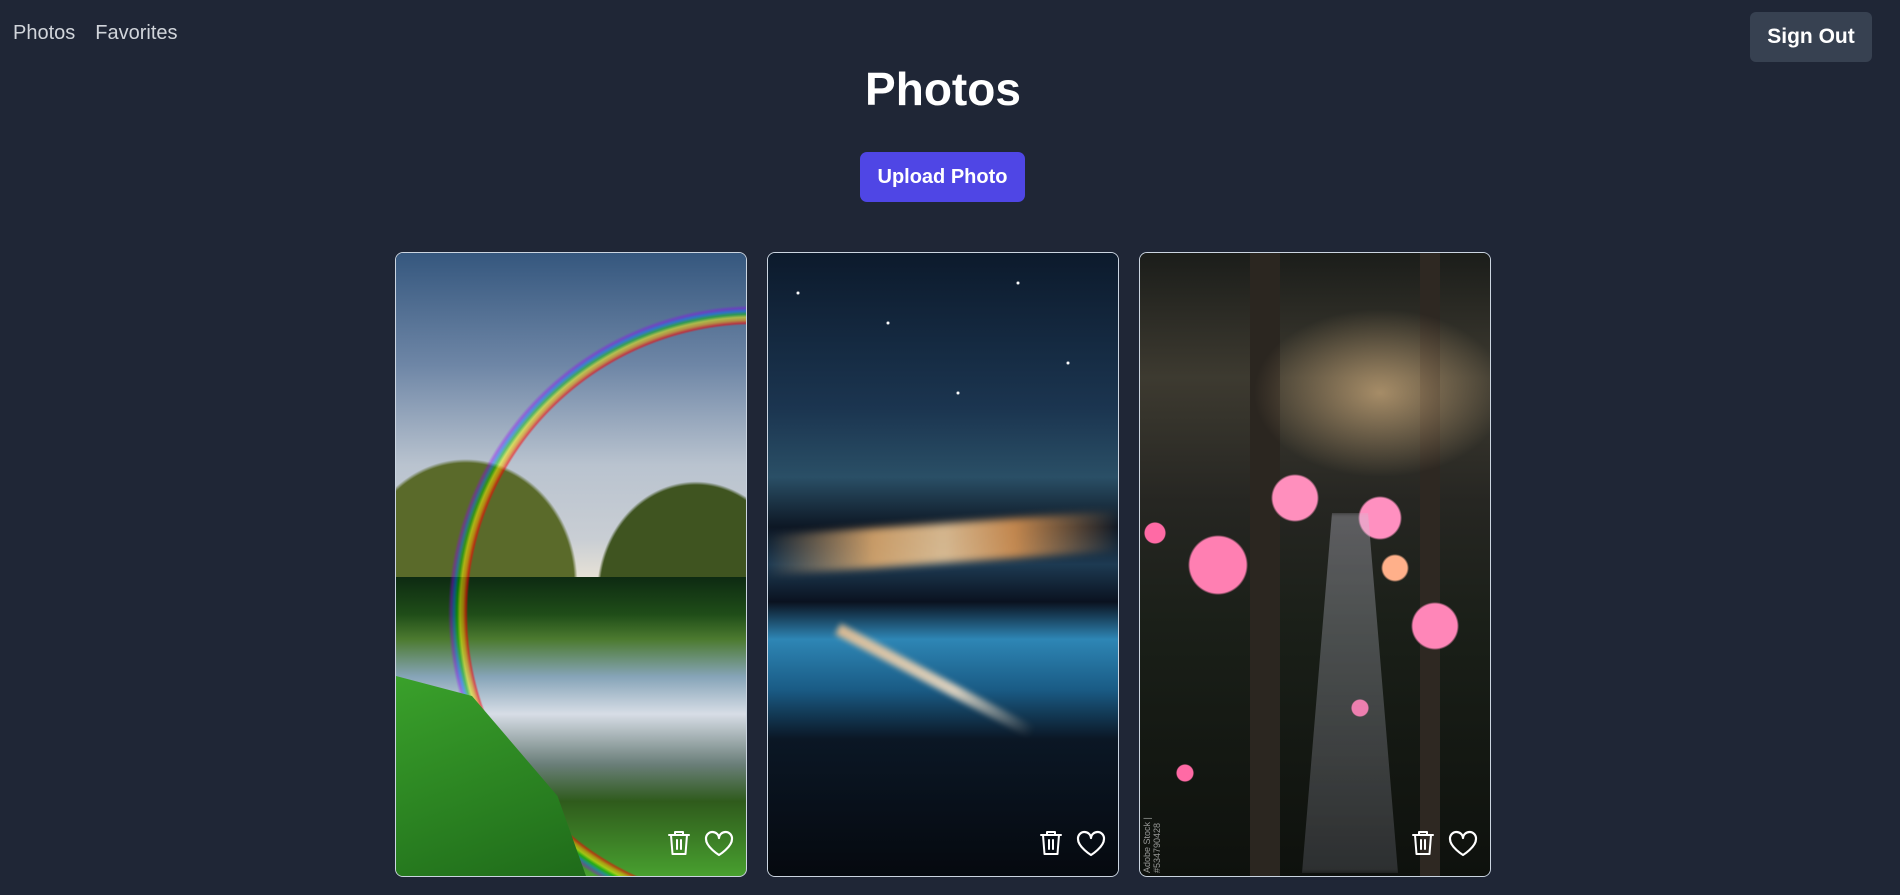 This screenshot has height=895, width=1900. I want to click on upload-photo-button: Upload Photo, so click(942, 177).